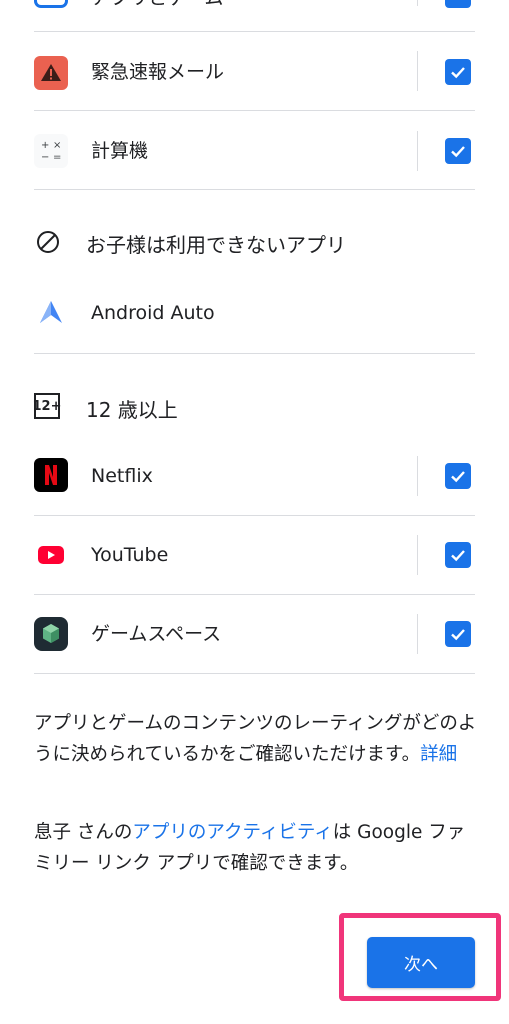 This screenshot has width=509, height=1024. I want to click on app-label: YouTube, so click(130, 555).